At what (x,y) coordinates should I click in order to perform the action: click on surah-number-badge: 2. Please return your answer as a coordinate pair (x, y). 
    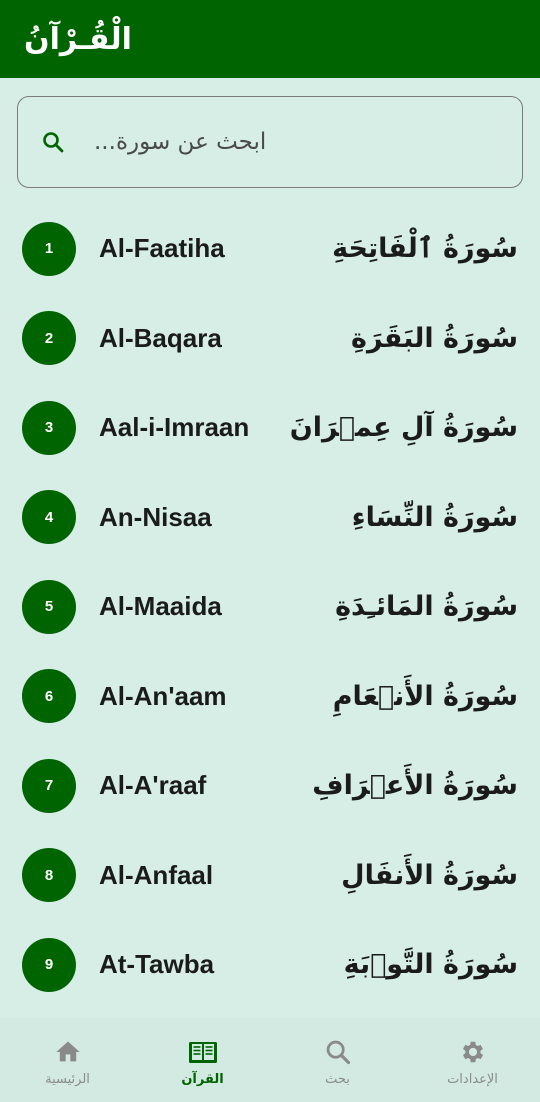
    Looking at the image, I should click on (49, 338).